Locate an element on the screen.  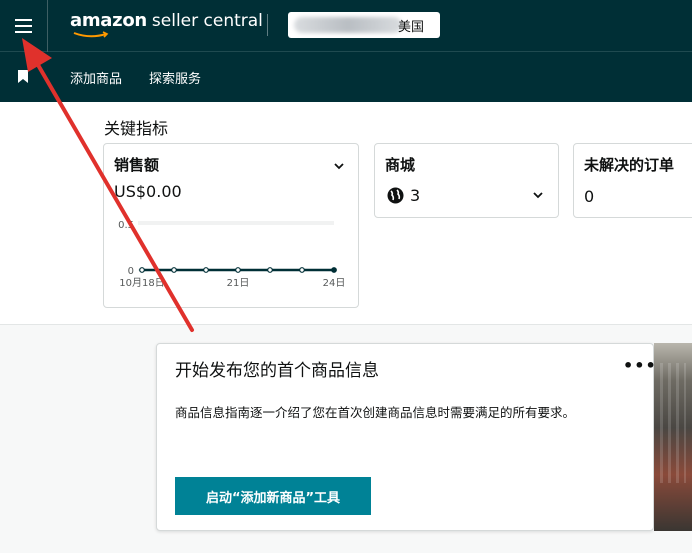
marketplace-count: 3 is located at coordinates (415, 195).